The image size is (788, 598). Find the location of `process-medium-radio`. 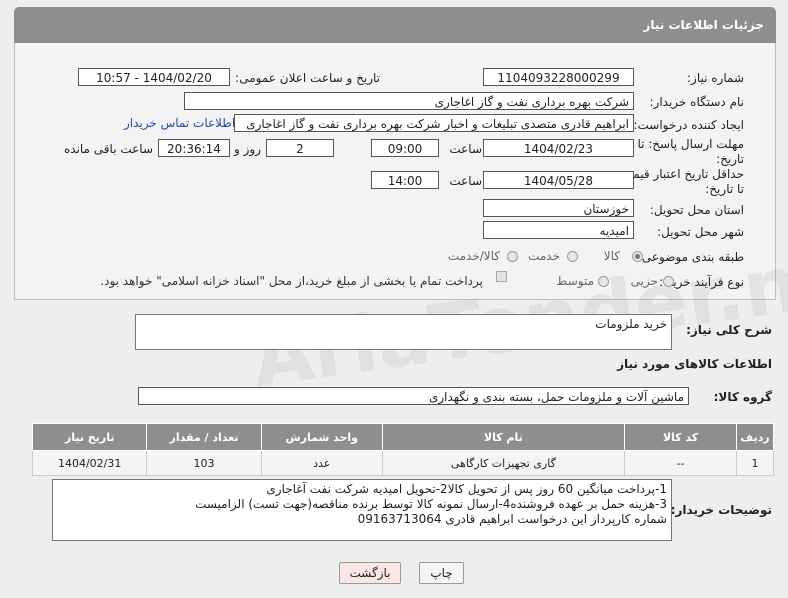

process-medium-radio is located at coordinates (603, 281).